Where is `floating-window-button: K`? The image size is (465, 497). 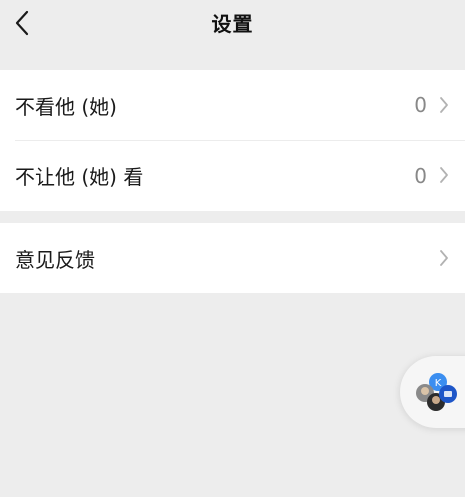 floating-window-button: K is located at coordinates (432, 392).